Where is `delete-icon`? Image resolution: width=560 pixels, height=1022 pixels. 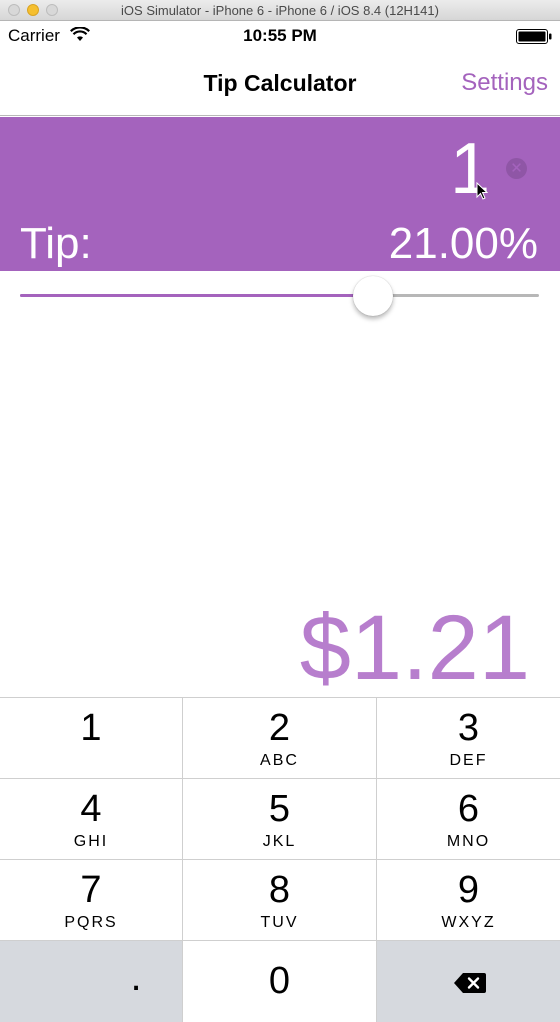 delete-icon is located at coordinates (470, 985).